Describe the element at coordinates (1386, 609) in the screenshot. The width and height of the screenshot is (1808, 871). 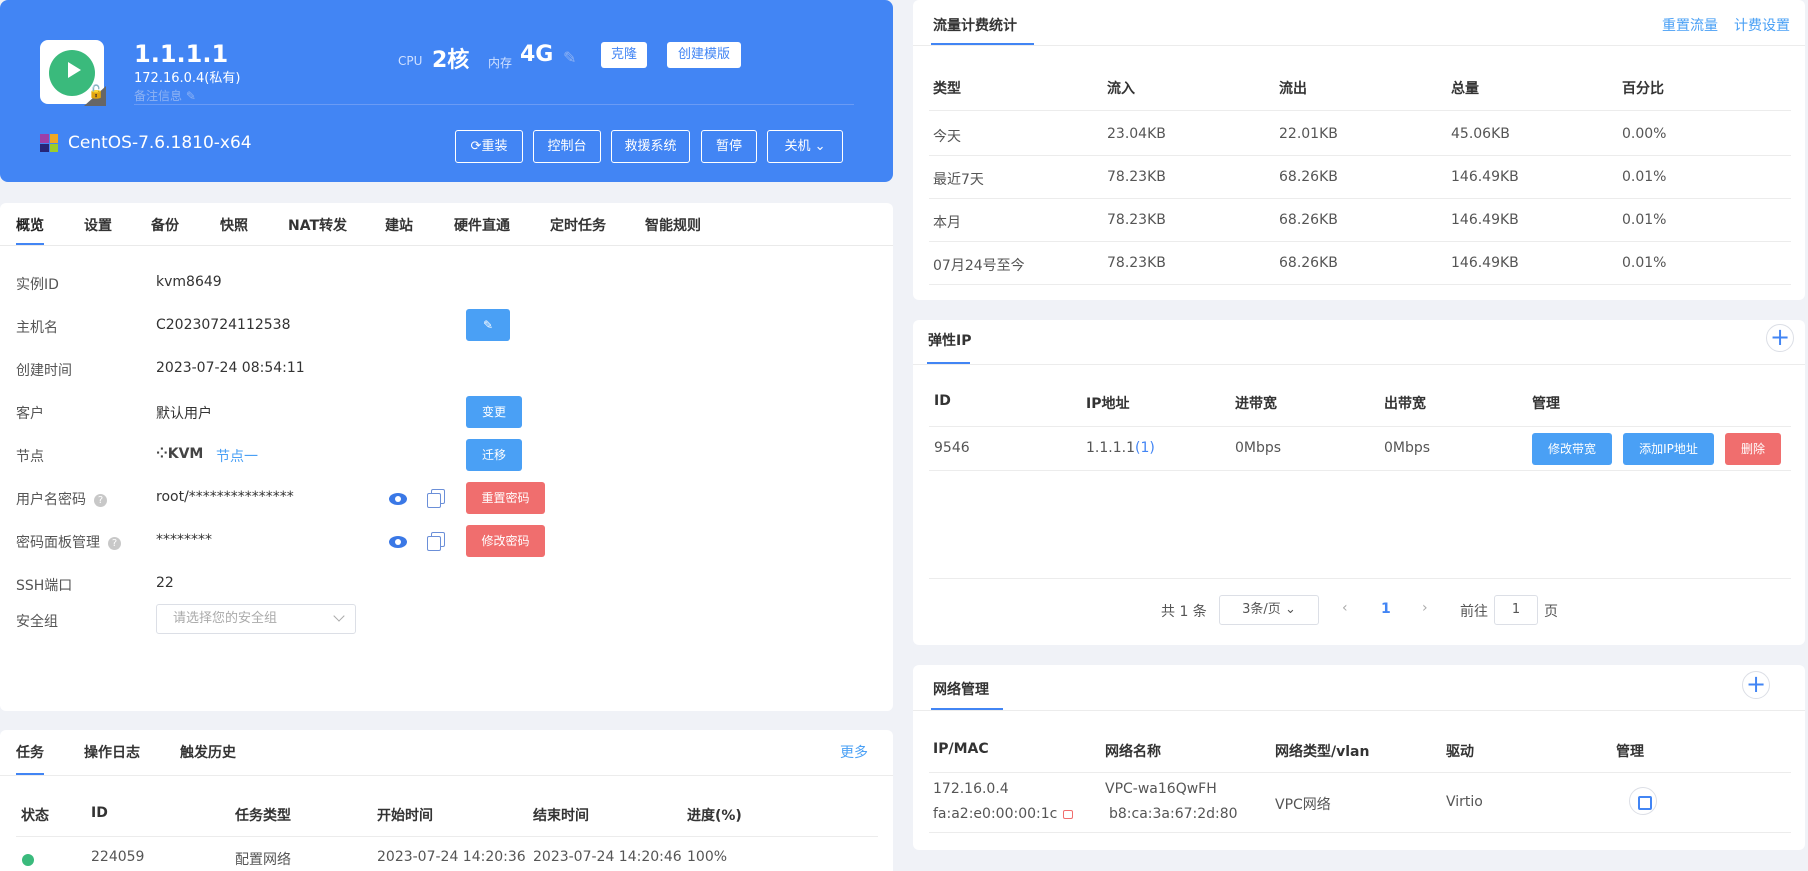
I see `page-number-current: 1` at that location.